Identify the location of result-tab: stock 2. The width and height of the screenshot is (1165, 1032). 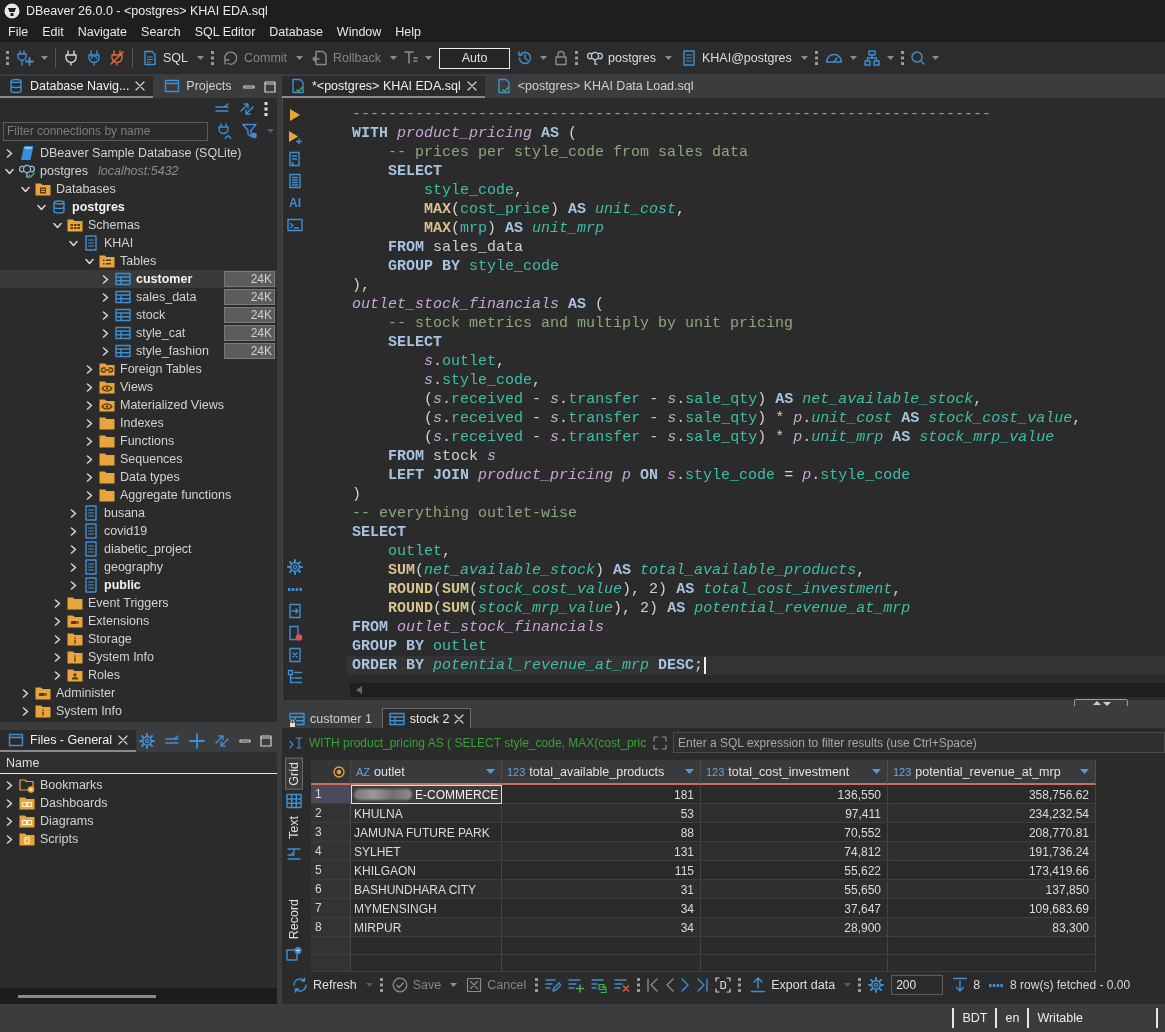
(426, 718).